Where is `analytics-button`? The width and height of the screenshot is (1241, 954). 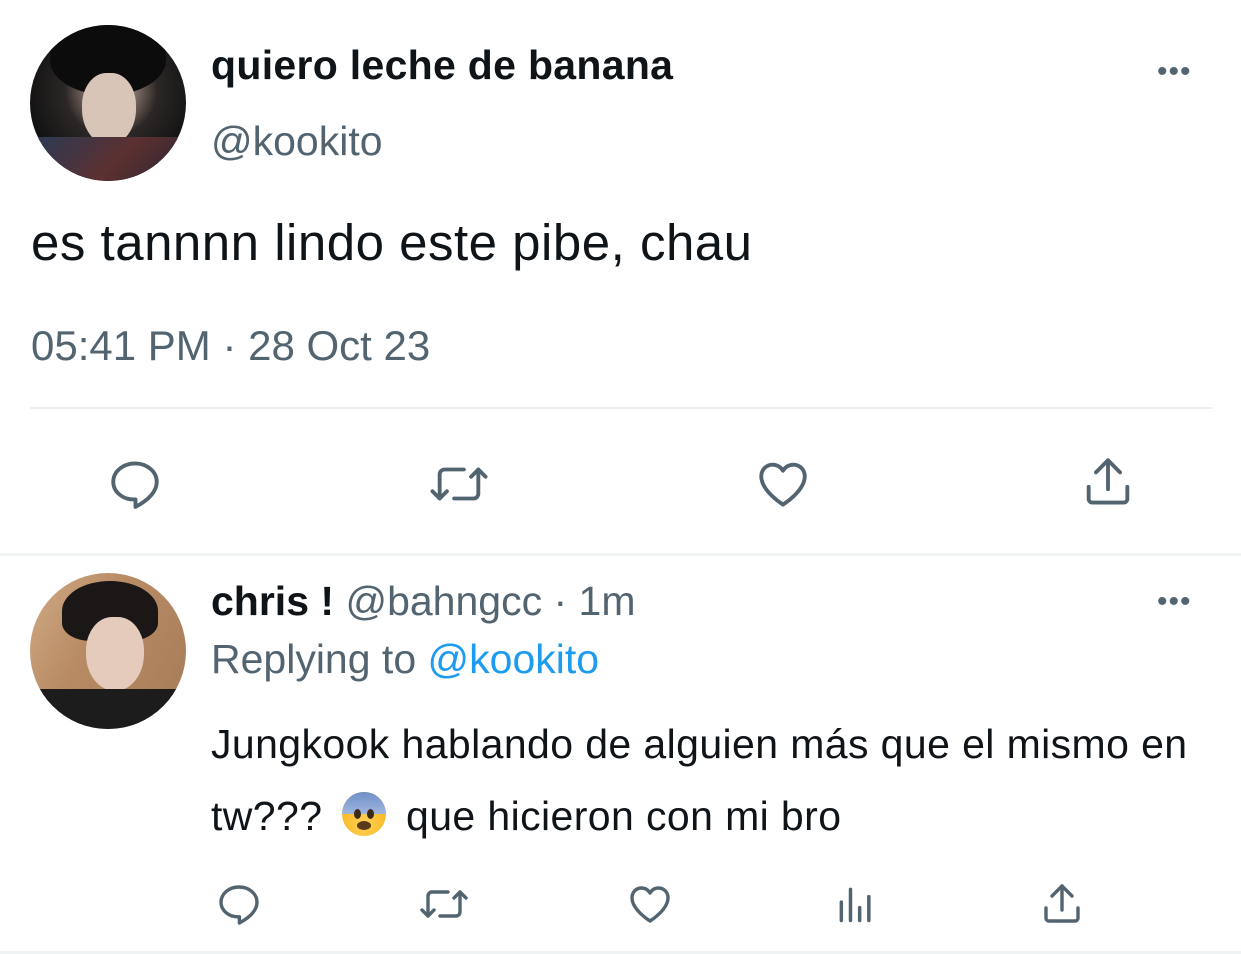
analytics-button is located at coordinates (856, 904).